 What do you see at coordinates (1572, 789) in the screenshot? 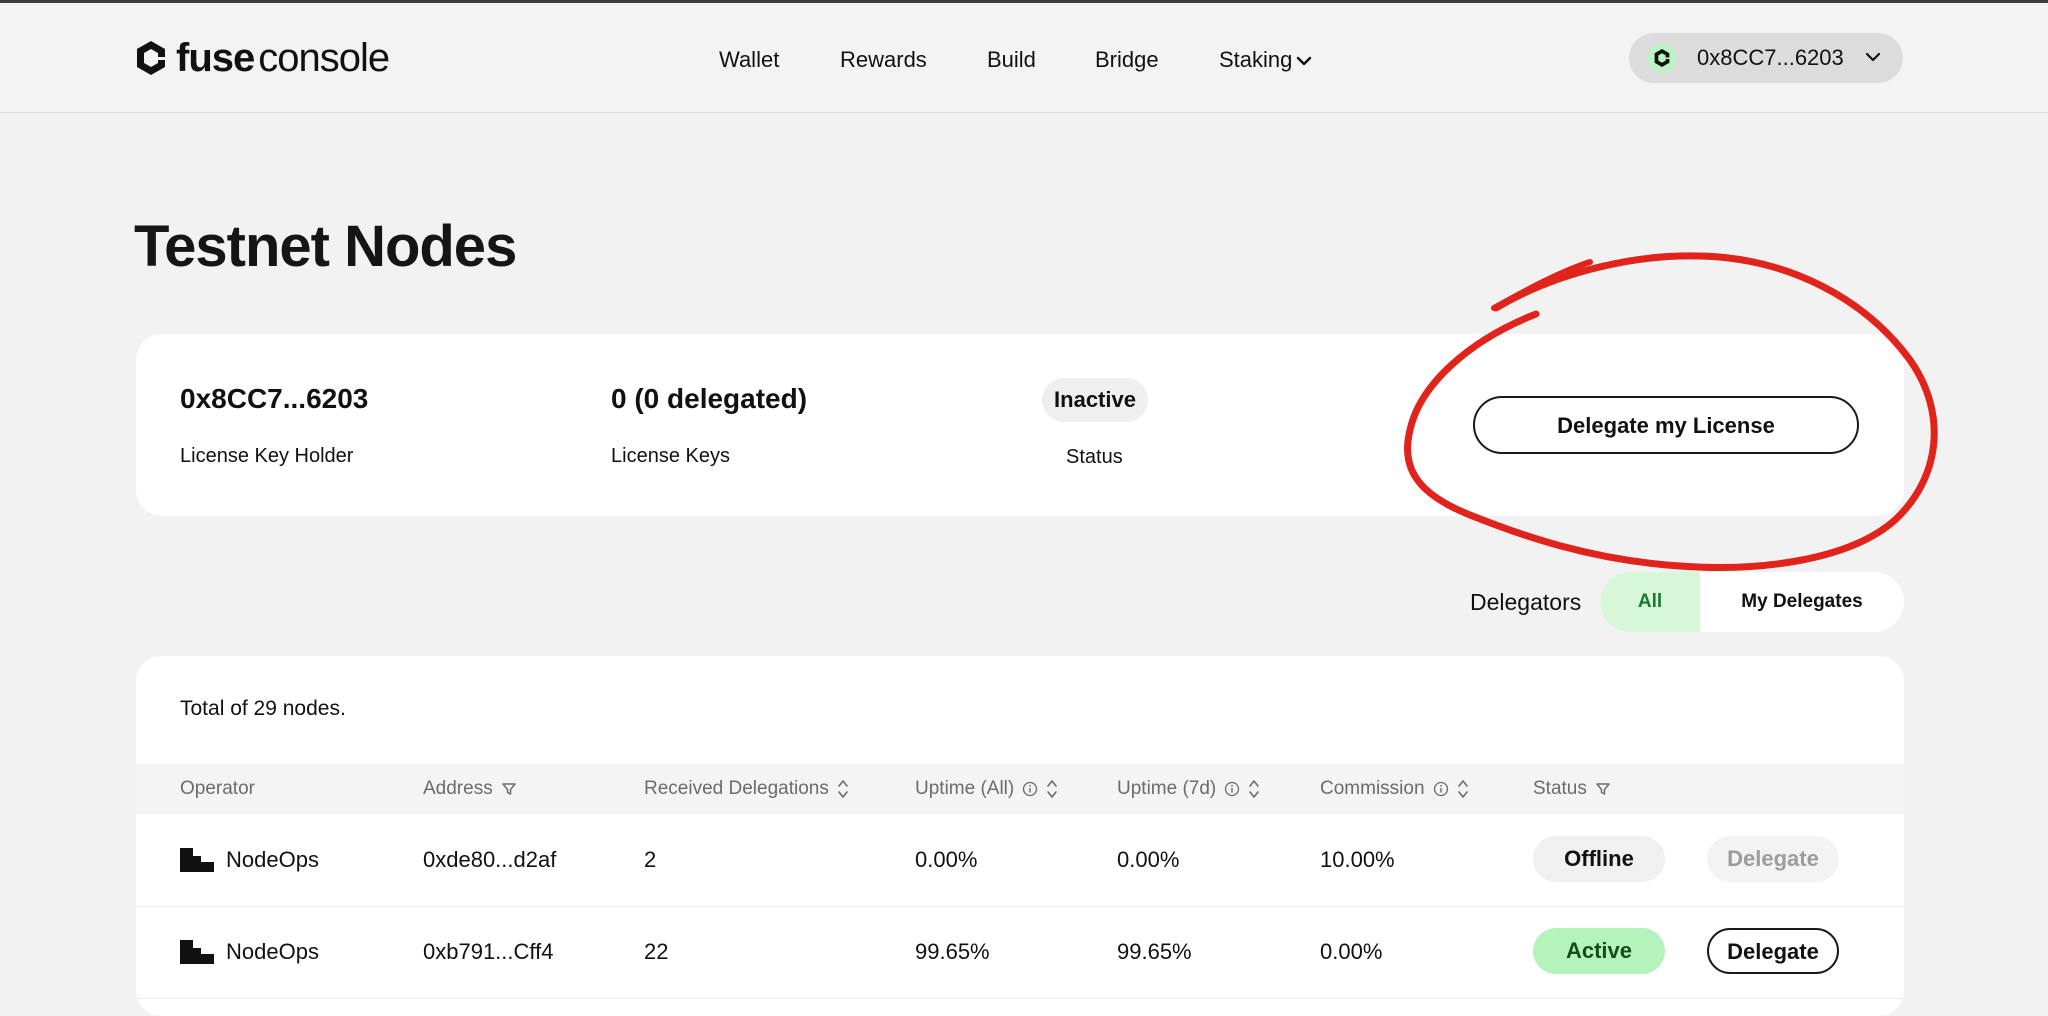
I see `column-header-status: Status` at bounding box center [1572, 789].